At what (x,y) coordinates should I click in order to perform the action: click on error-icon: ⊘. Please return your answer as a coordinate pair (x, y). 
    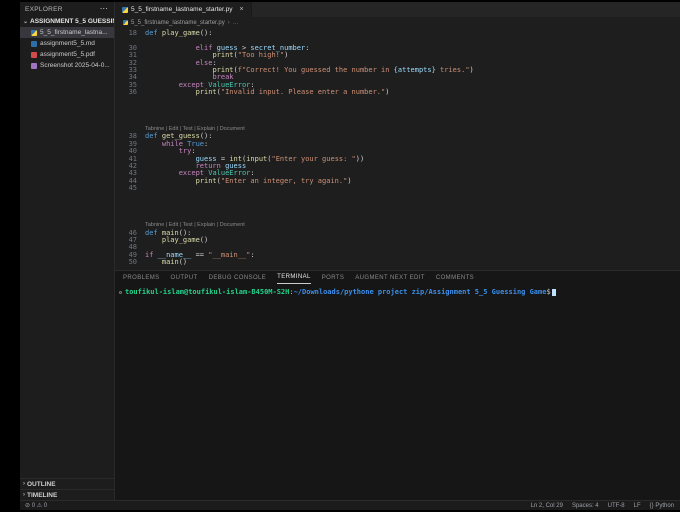
    Looking at the image, I should click on (28, 506).